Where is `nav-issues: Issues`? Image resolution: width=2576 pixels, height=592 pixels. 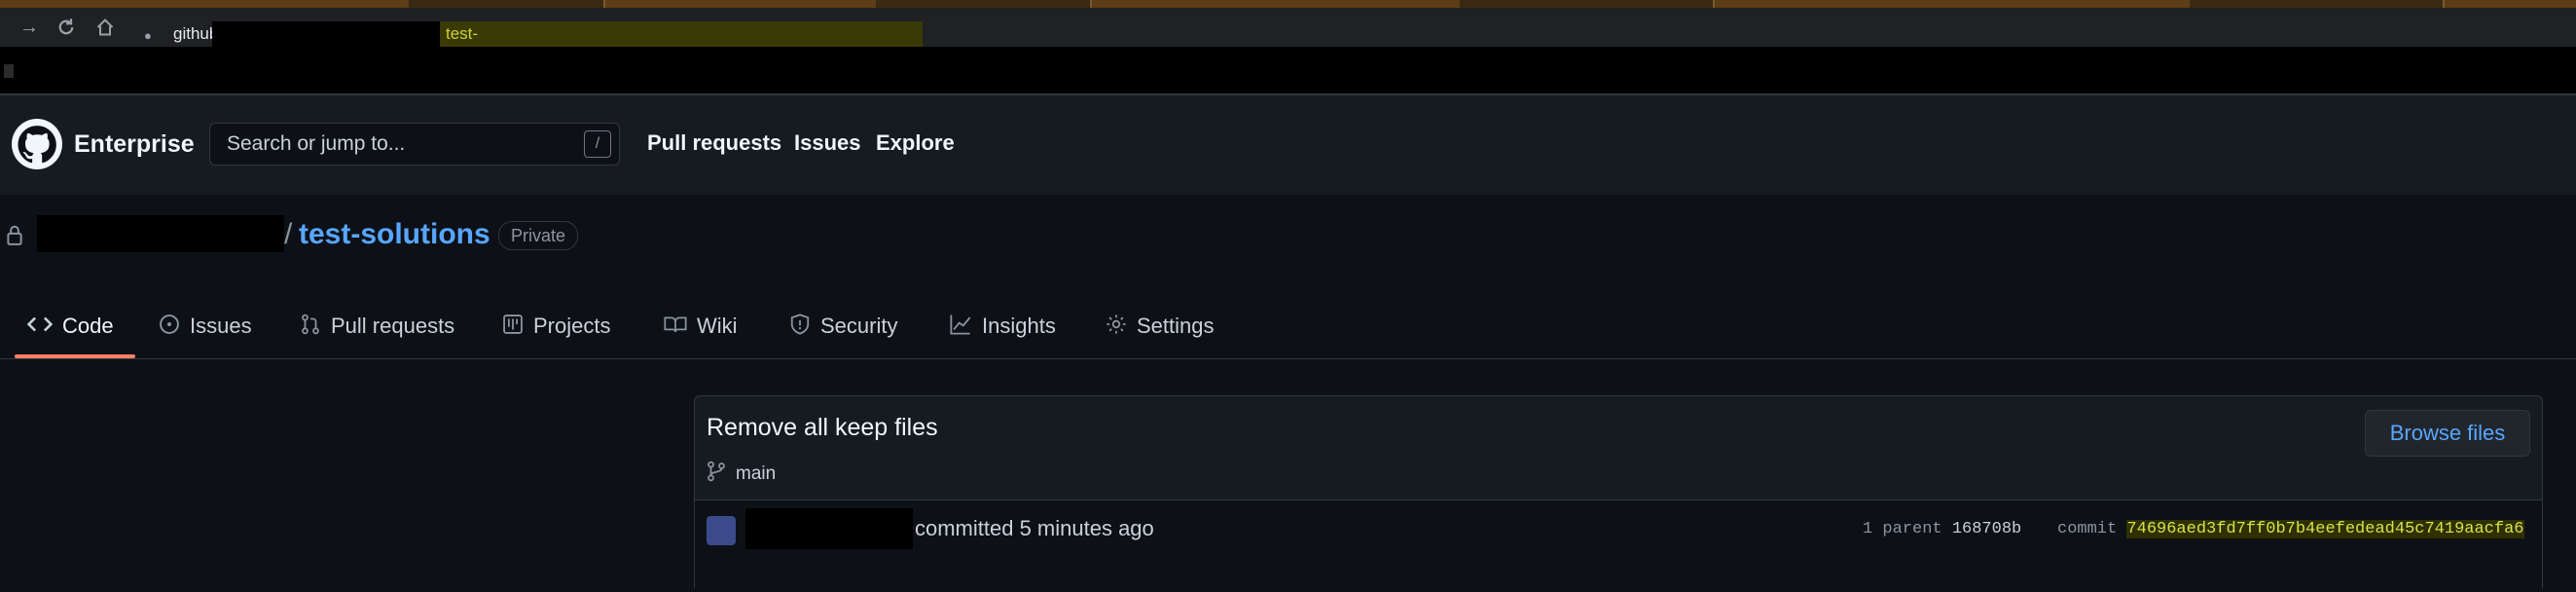 nav-issues: Issues is located at coordinates (827, 143).